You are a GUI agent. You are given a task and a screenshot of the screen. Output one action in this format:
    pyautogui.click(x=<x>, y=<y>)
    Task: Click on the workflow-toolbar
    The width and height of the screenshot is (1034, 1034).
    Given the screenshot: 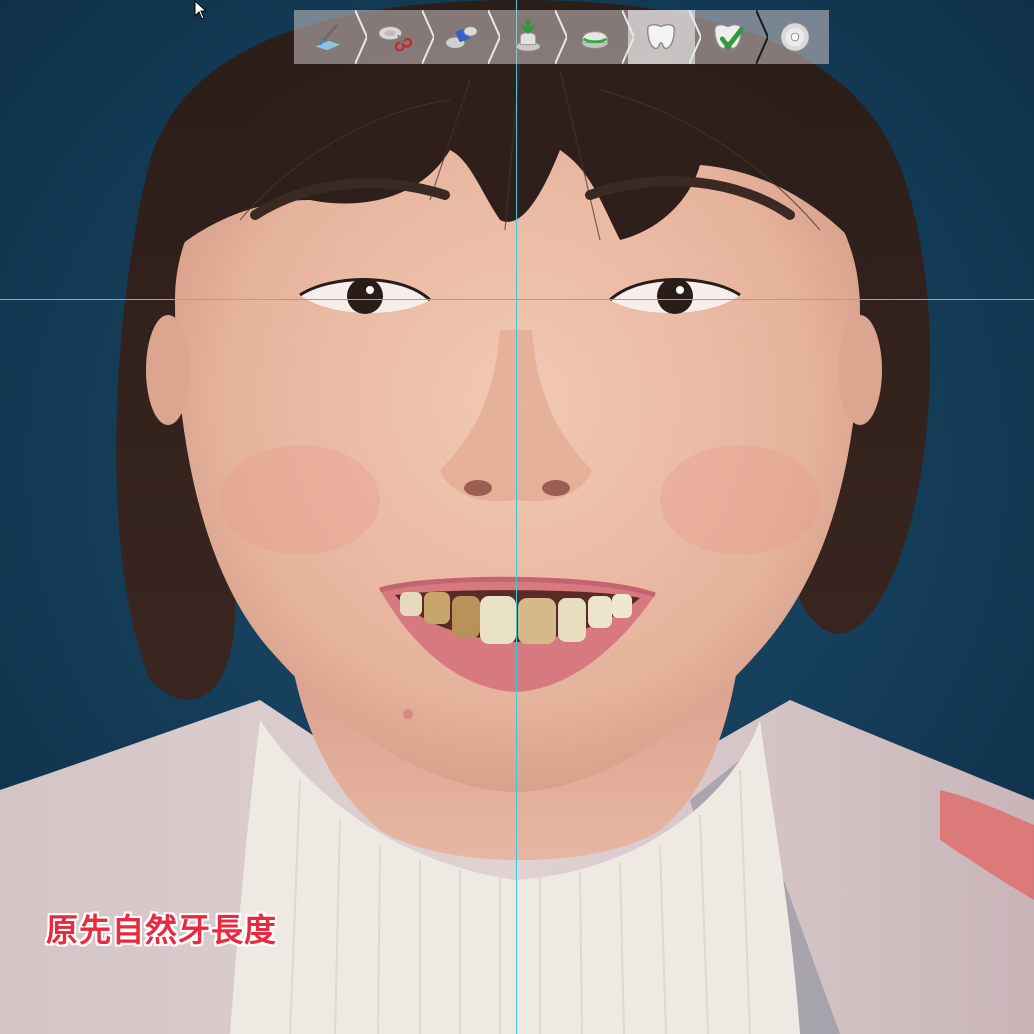 What is the action you would take?
    pyautogui.click(x=561, y=37)
    